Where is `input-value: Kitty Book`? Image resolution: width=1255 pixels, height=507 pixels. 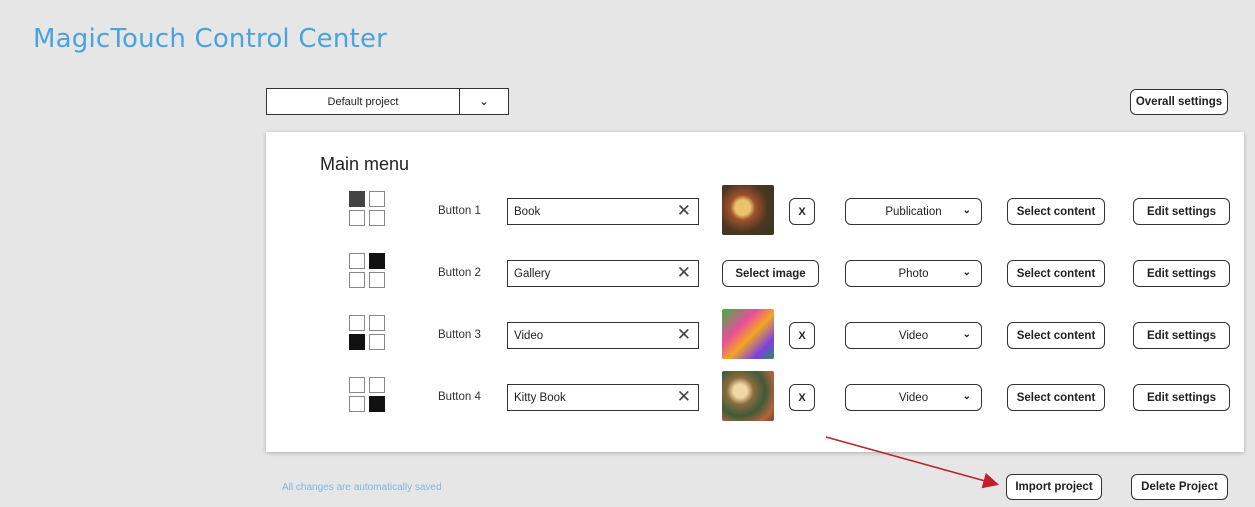 input-value: Kitty Book is located at coordinates (540, 397).